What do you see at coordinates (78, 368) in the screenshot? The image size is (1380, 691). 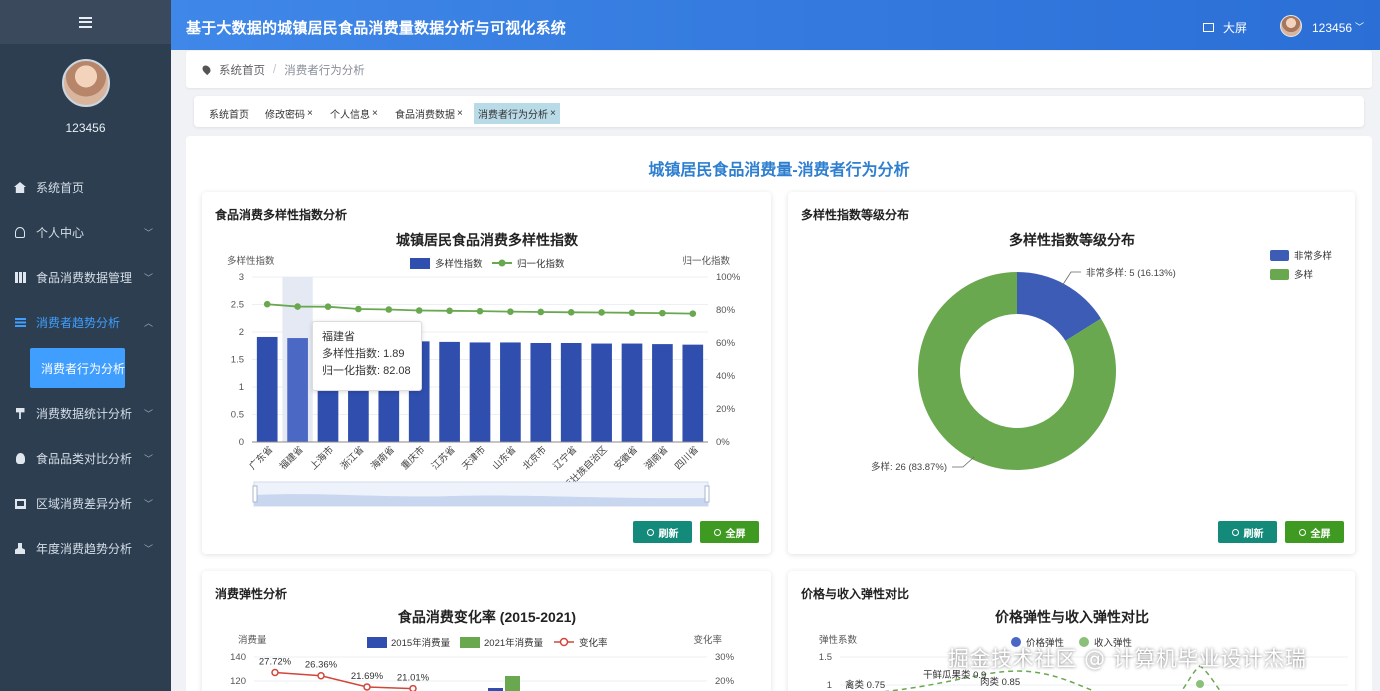 I see `sidebar-subitem-consumer-behavior: 消费者行为分析` at bounding box center [78, 368].